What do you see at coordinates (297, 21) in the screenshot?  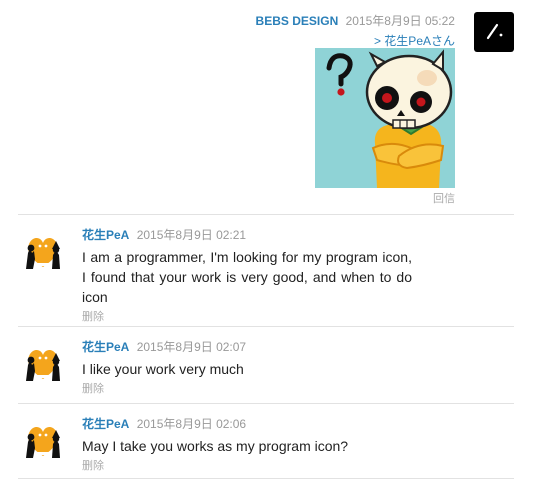 I see `reply-author-link: BEBS DESIGN` at bounding box center [297, 21].